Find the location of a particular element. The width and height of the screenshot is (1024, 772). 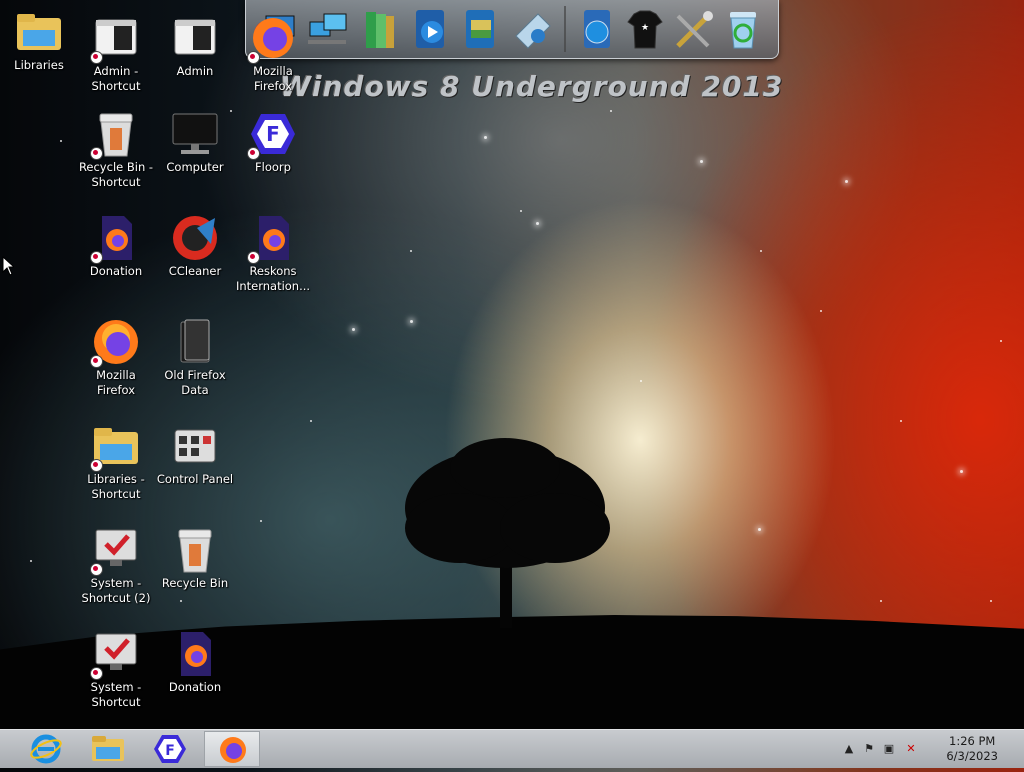

taskbar: F ▲ ⚑ ▣ ✕ 1:26 PM 6/3/2023 is located at coordinates (512, 748).